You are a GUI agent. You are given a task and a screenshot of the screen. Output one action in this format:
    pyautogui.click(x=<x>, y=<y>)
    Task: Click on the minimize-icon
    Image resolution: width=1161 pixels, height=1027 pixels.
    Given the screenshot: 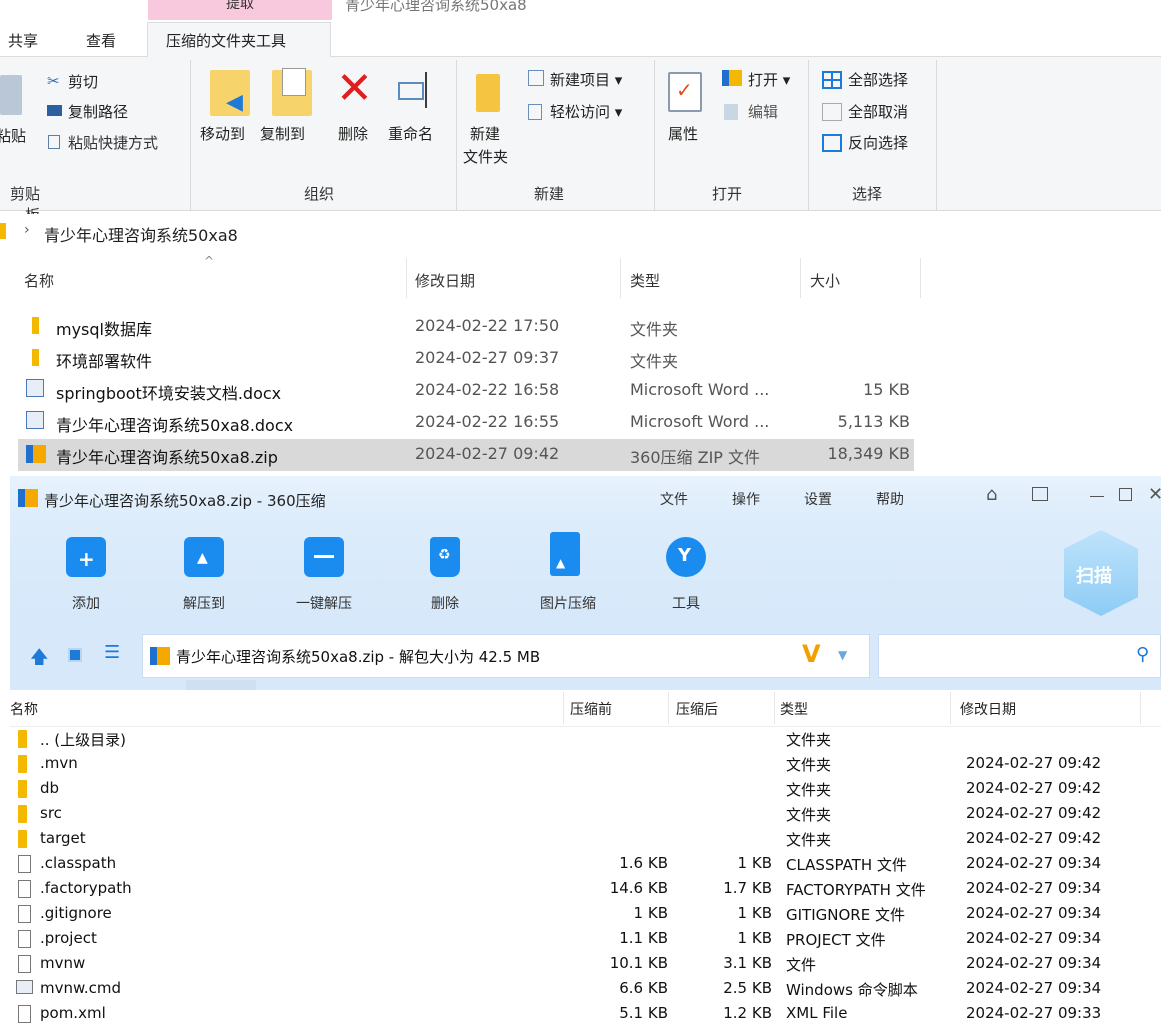 What is the action you would take?
    pyautogui.click(x=1097, y=496)
    